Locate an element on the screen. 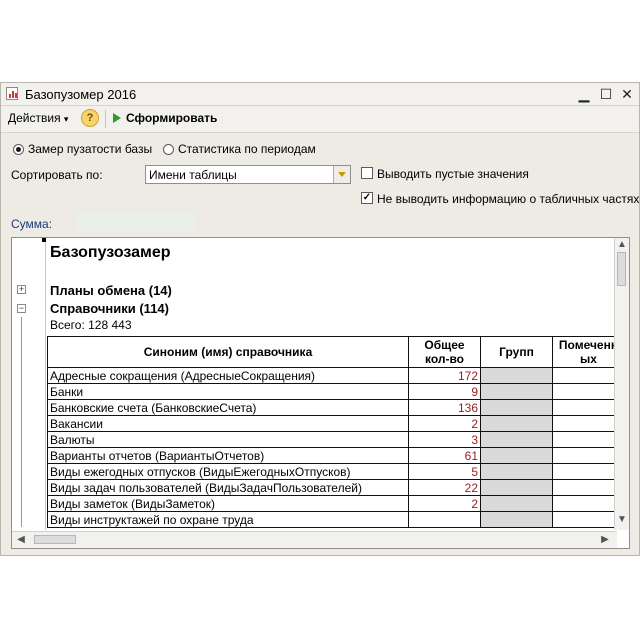 The image size is (640, 640). table-row: Виды заметок (ВидыЗаметок) 2 is located at coordinates (336, 503).